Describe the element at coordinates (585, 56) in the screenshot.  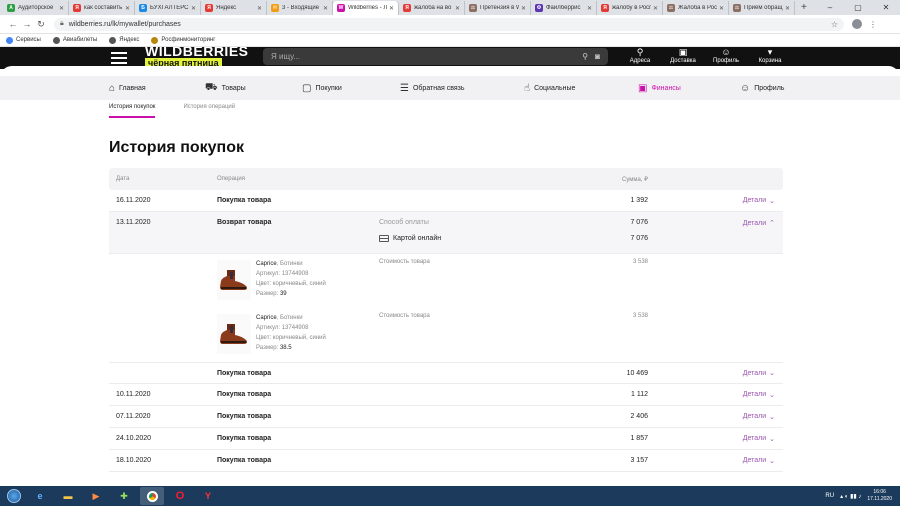
I see `search-icon: ⚲` at that location.